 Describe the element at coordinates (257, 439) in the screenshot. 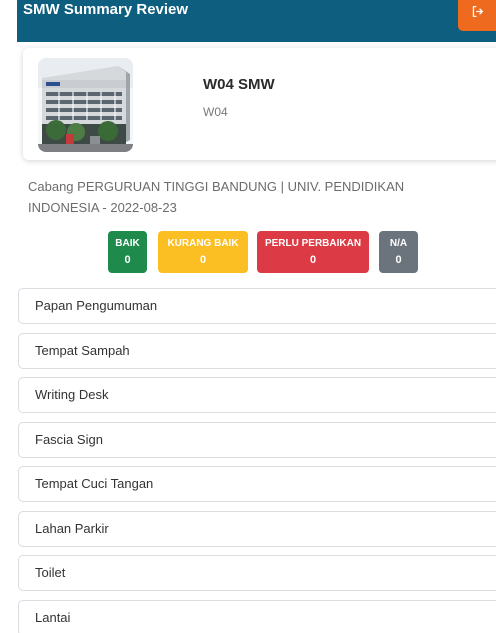

I see `list-item-fascia-sign: Fascia Sign` at that location.